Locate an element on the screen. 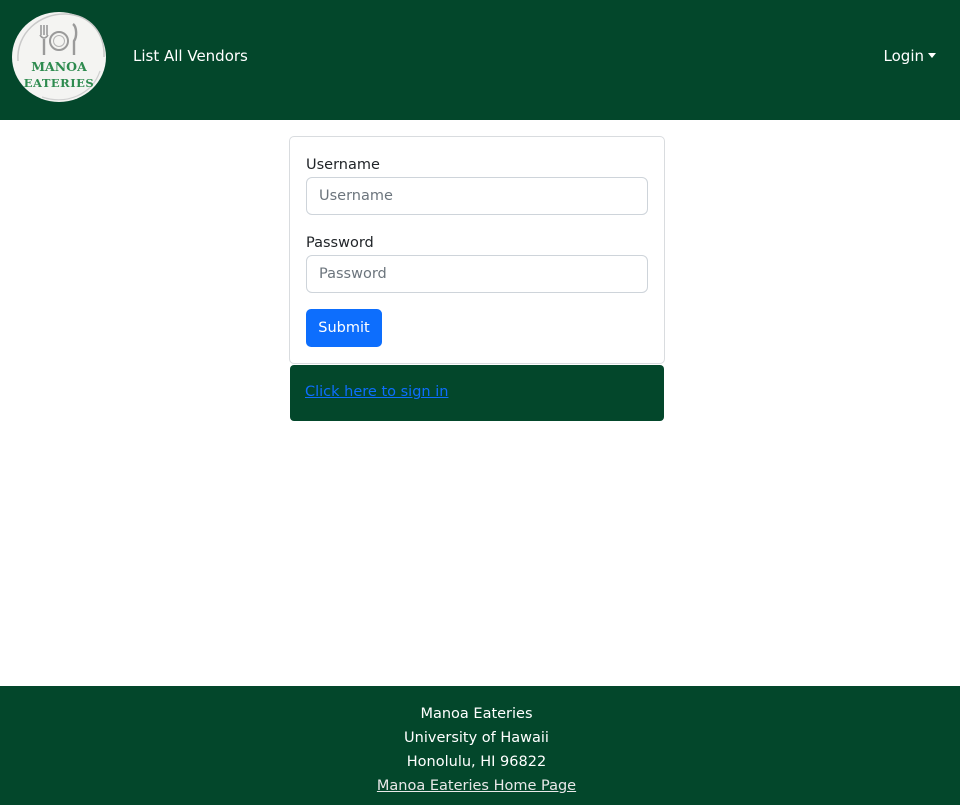 The height and width of the screenshot is (805, 960). submit-button: Submit is located at coordinates (344, 328).